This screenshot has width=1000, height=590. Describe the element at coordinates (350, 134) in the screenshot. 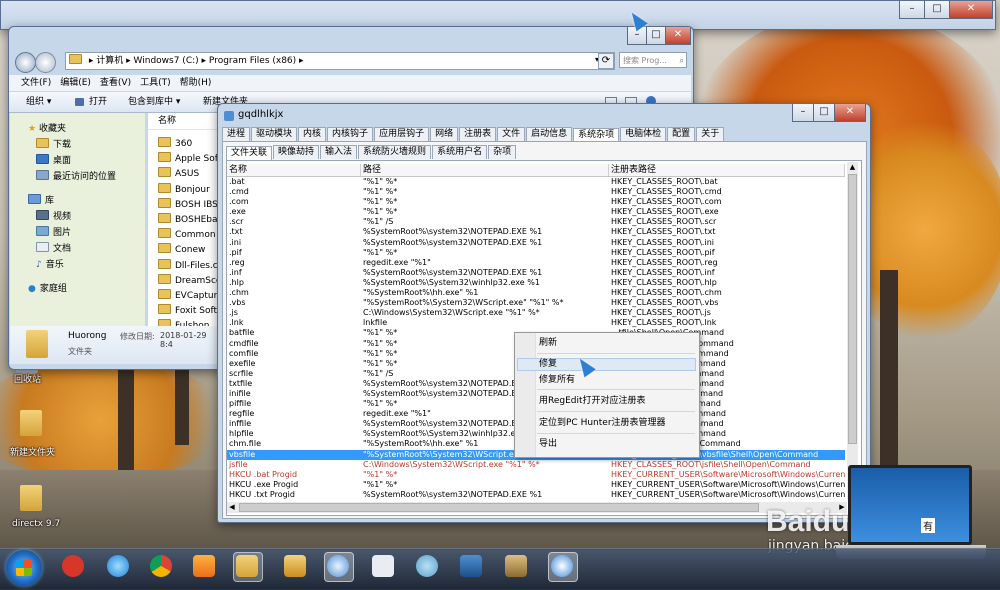

I see `tab-3: 内核钩子` at that location.